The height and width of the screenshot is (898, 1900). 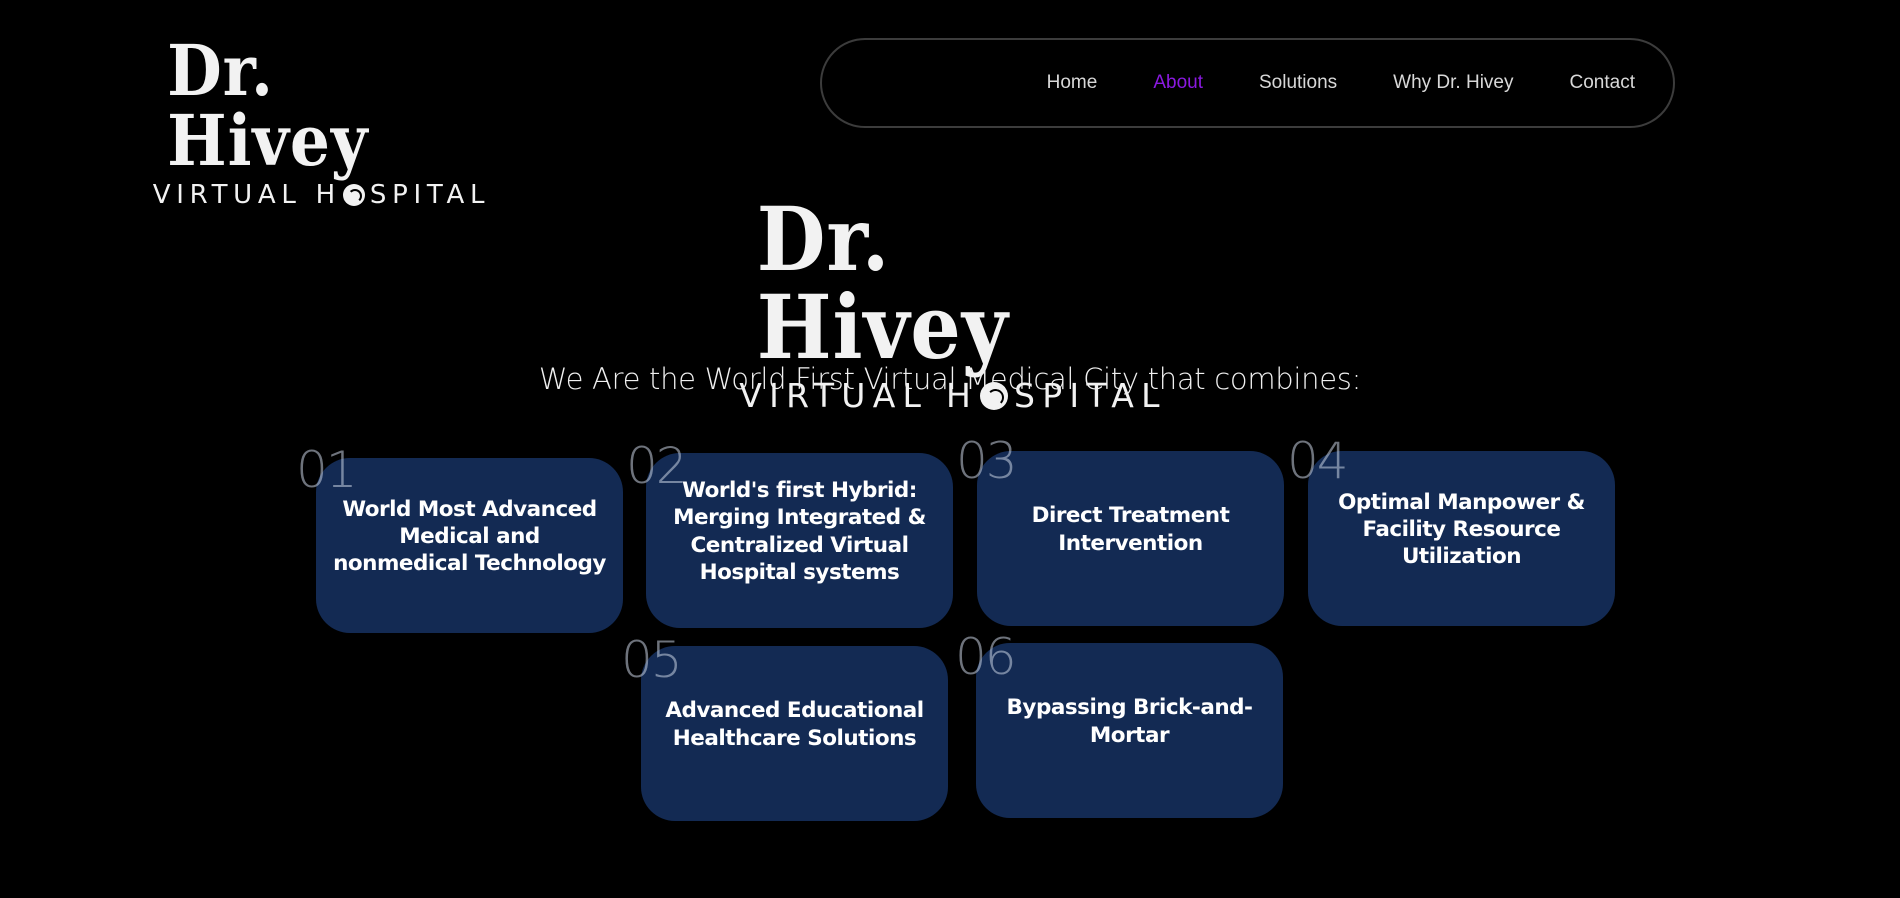 I want to click on feature-number: 01, so click(x=327, y=470).